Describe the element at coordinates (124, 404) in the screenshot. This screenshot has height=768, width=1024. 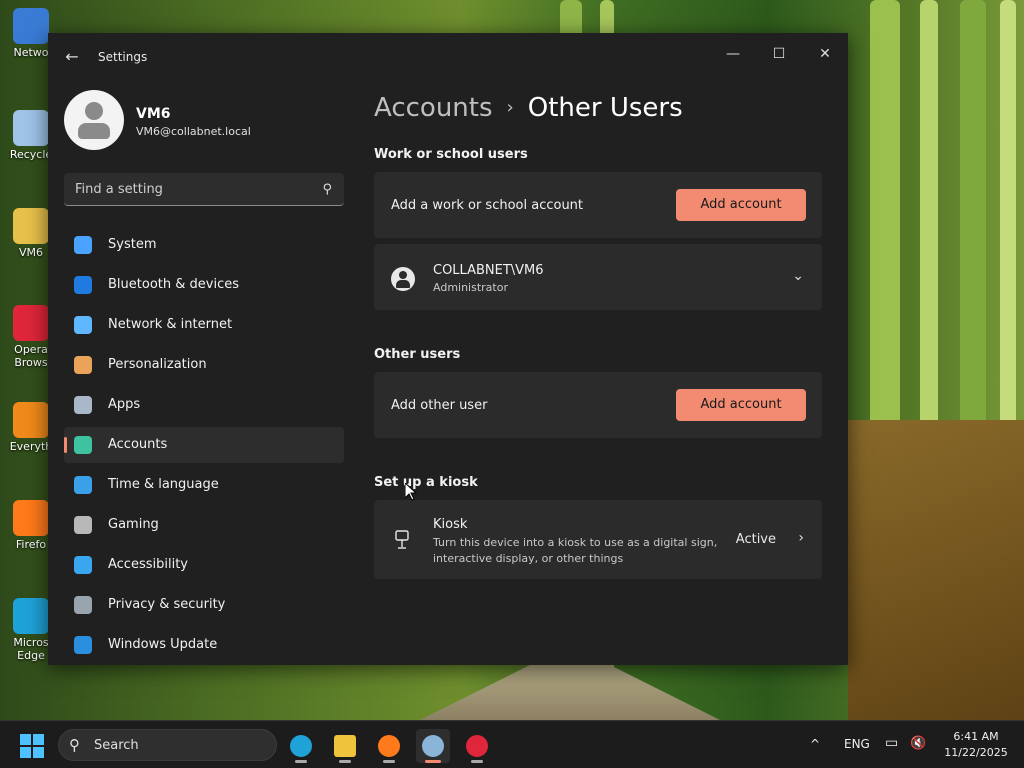
I see `sidebar-item-label: Apps` at that location.